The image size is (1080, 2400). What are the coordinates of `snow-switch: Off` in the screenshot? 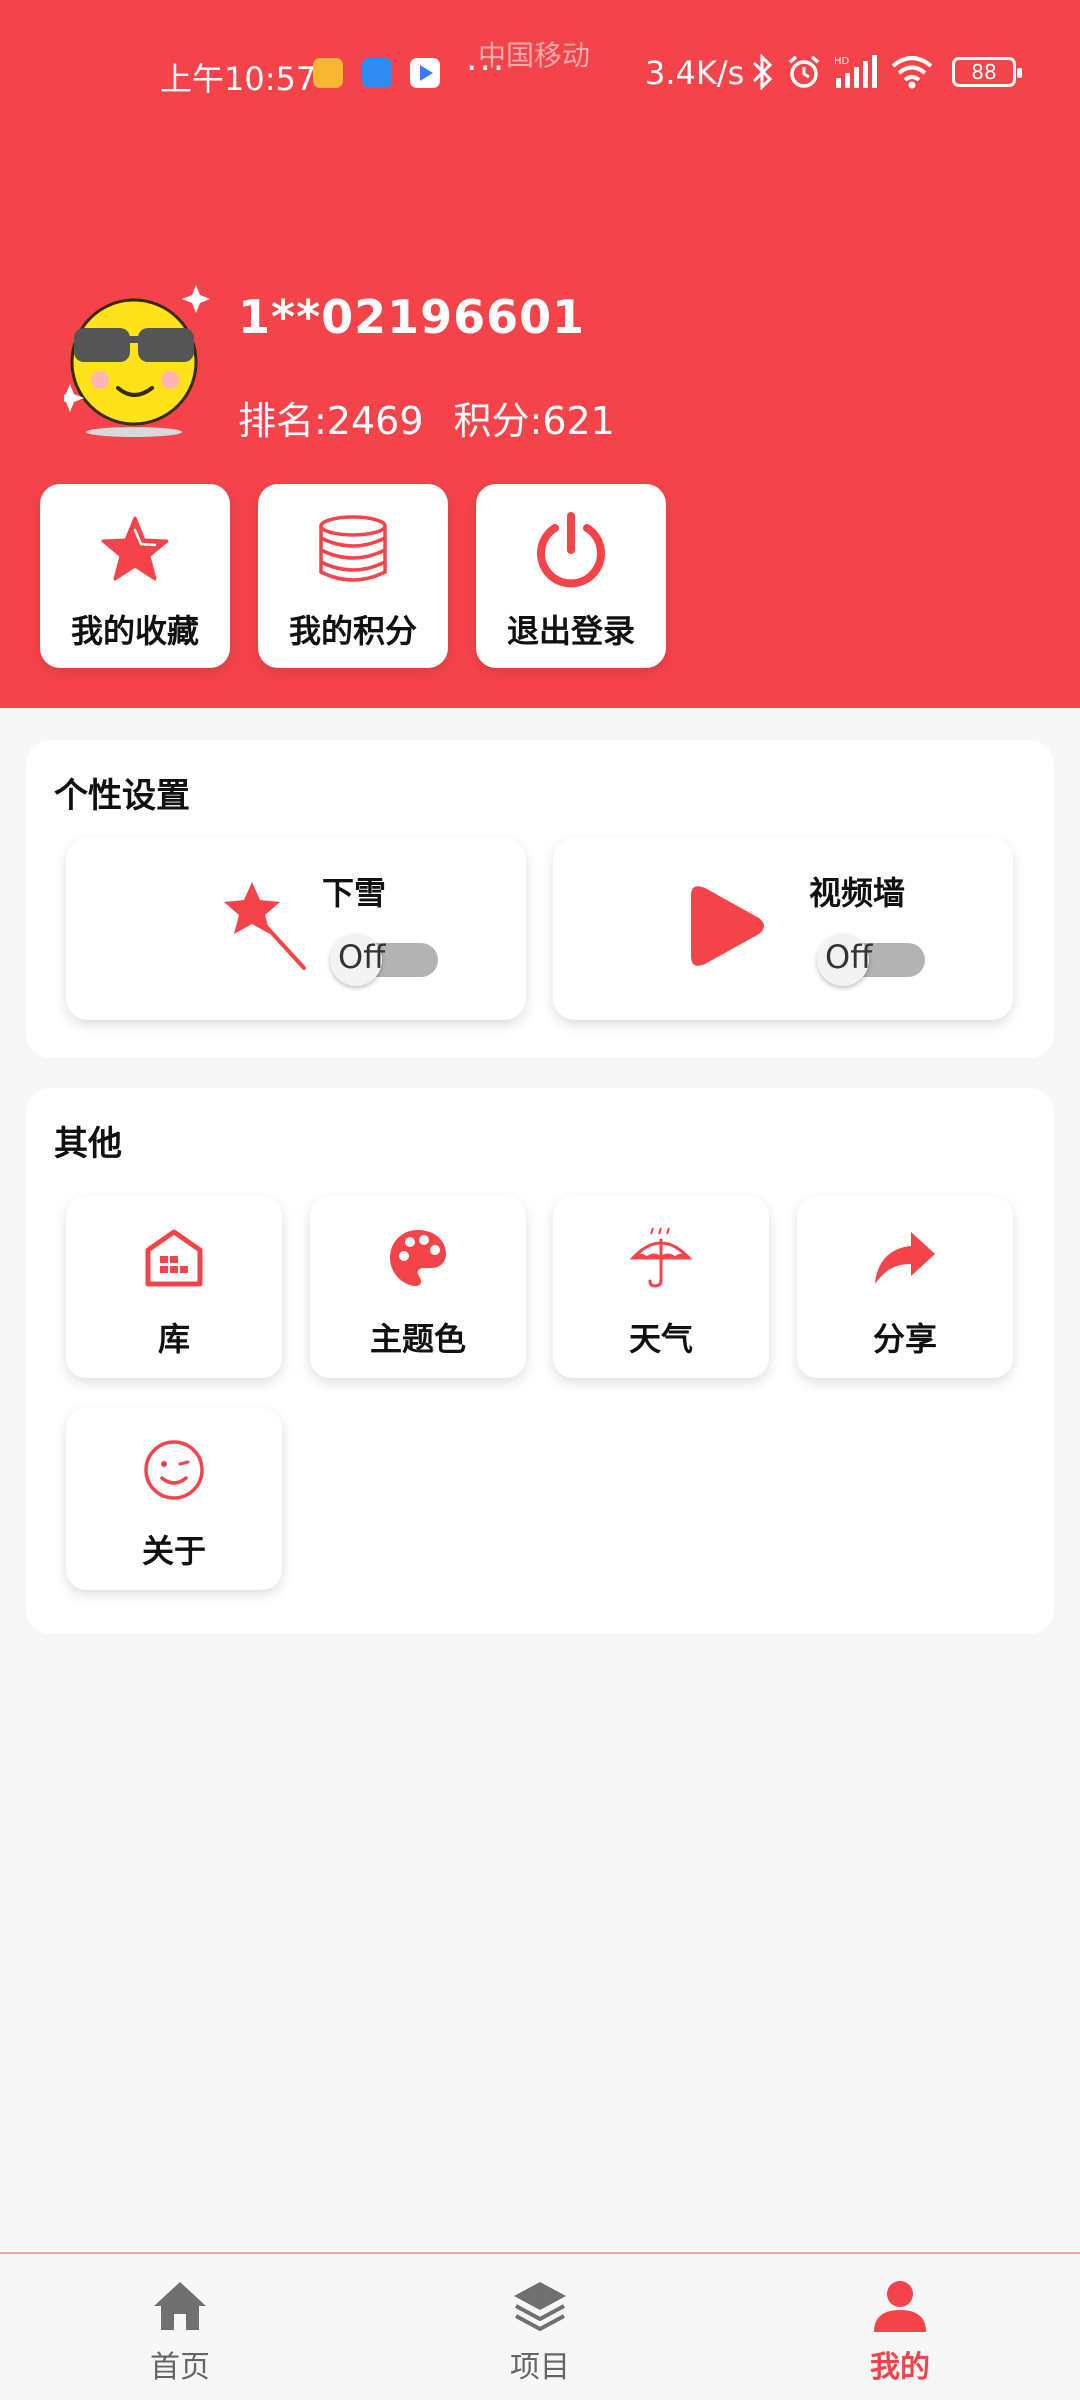 It's located at (384, 960).